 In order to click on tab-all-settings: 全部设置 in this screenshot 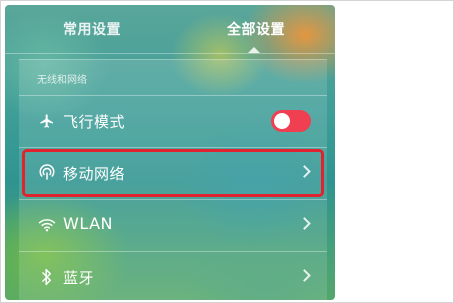, I will do `click(256, 29)`.